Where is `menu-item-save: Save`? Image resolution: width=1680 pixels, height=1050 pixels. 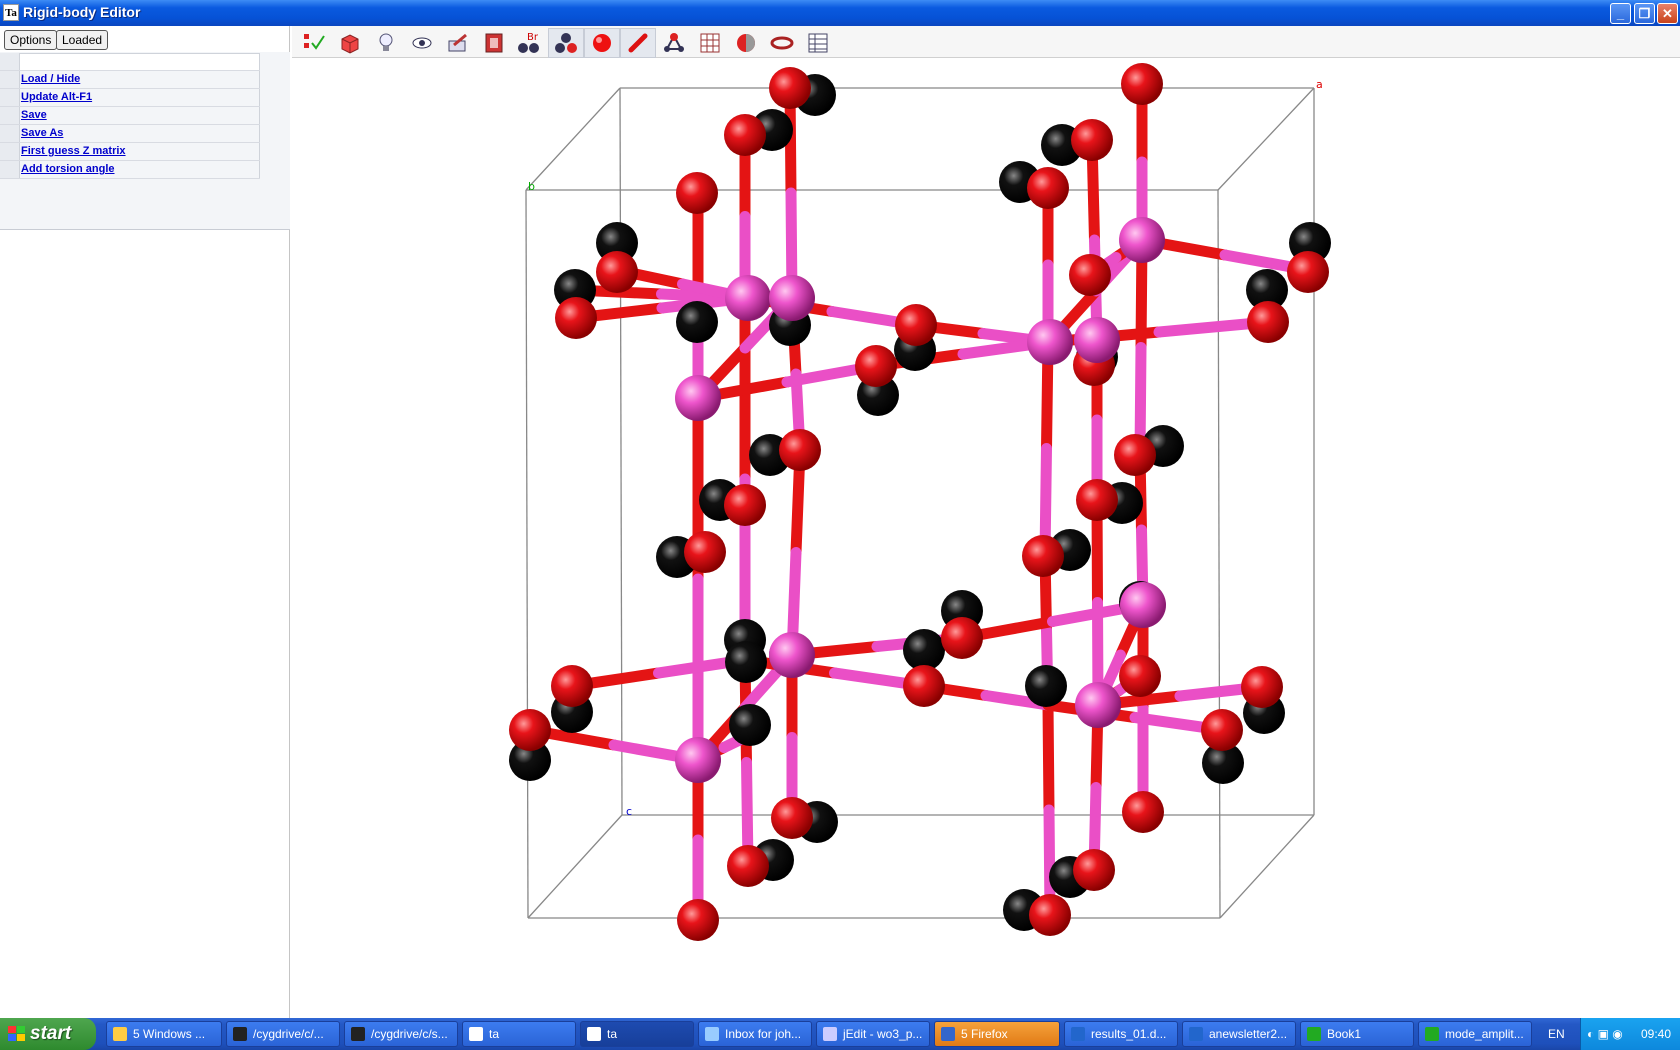
menu-item-save: Save is located at coordinates (130, 116).